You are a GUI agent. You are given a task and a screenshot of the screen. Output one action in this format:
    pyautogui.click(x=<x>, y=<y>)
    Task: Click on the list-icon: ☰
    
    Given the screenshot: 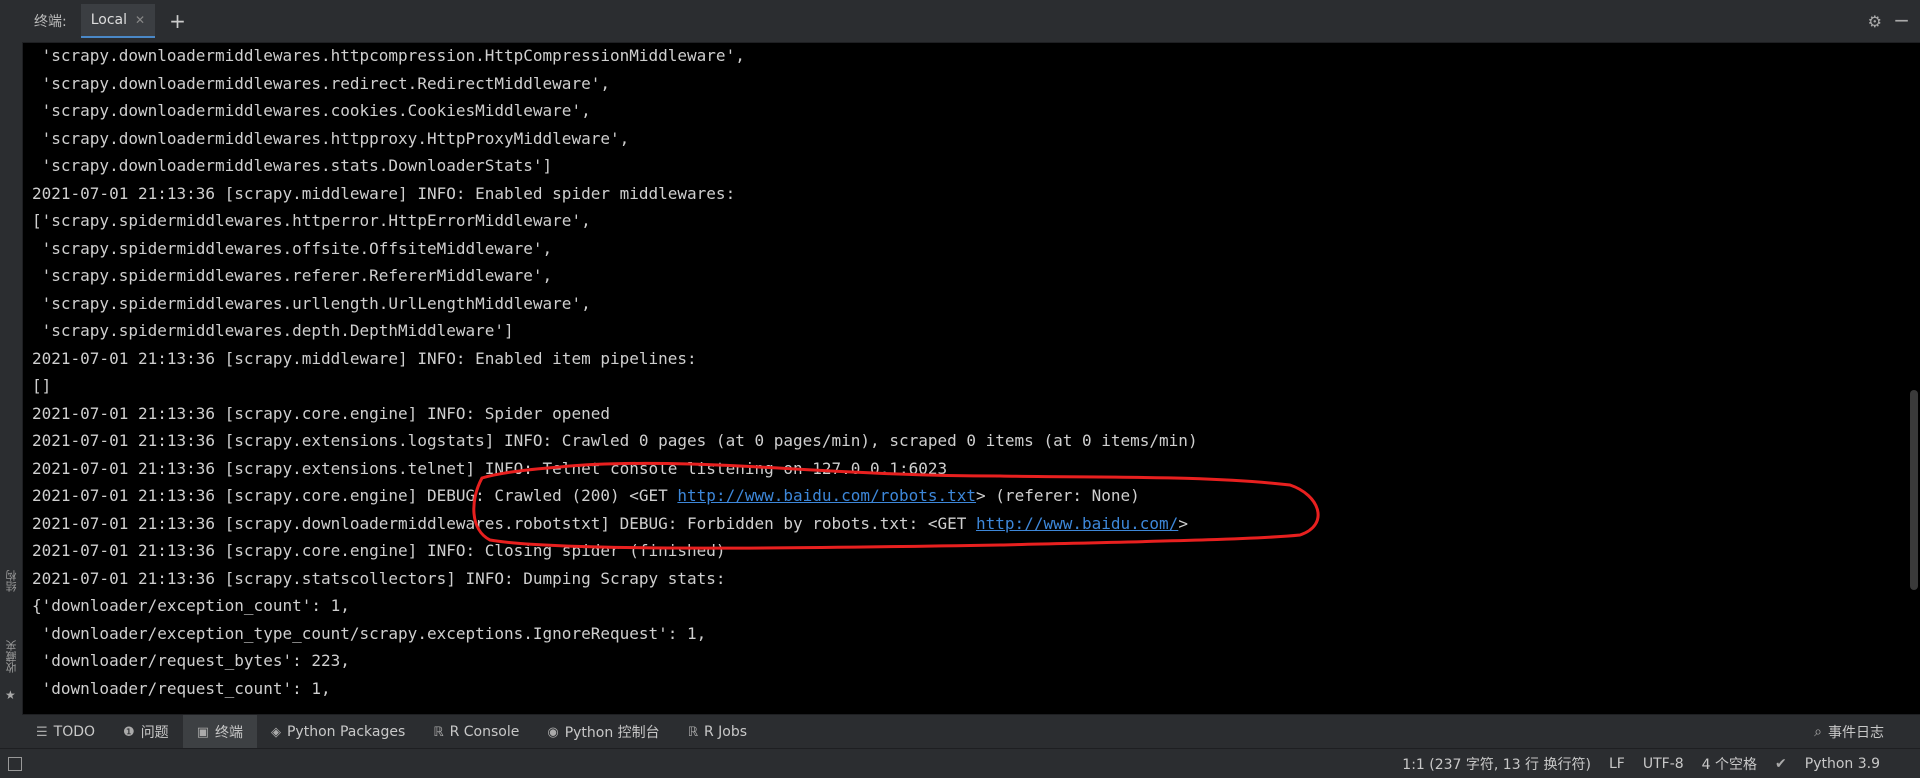 What is the action you would take?
    pyautogui.click(x=42, y=732)
    